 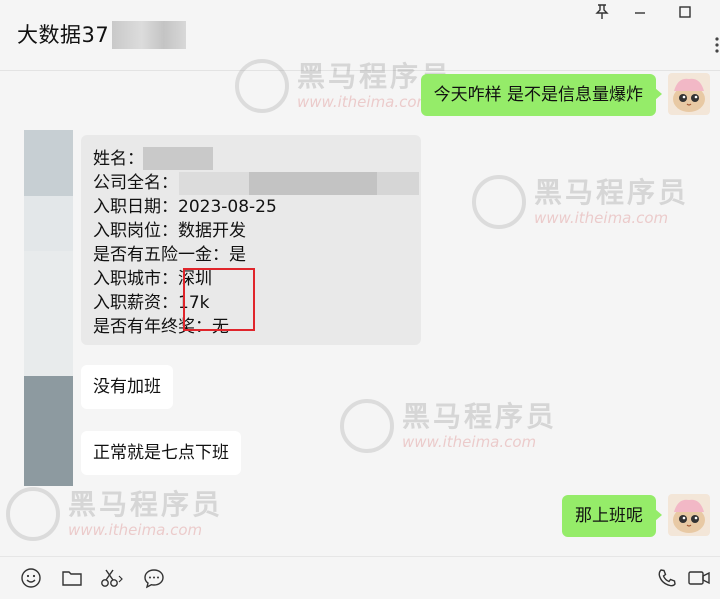 What do you see at coordinates (48, 163) in the screenshot?
I see `sender-avatar` at bounding box center [48, 163].